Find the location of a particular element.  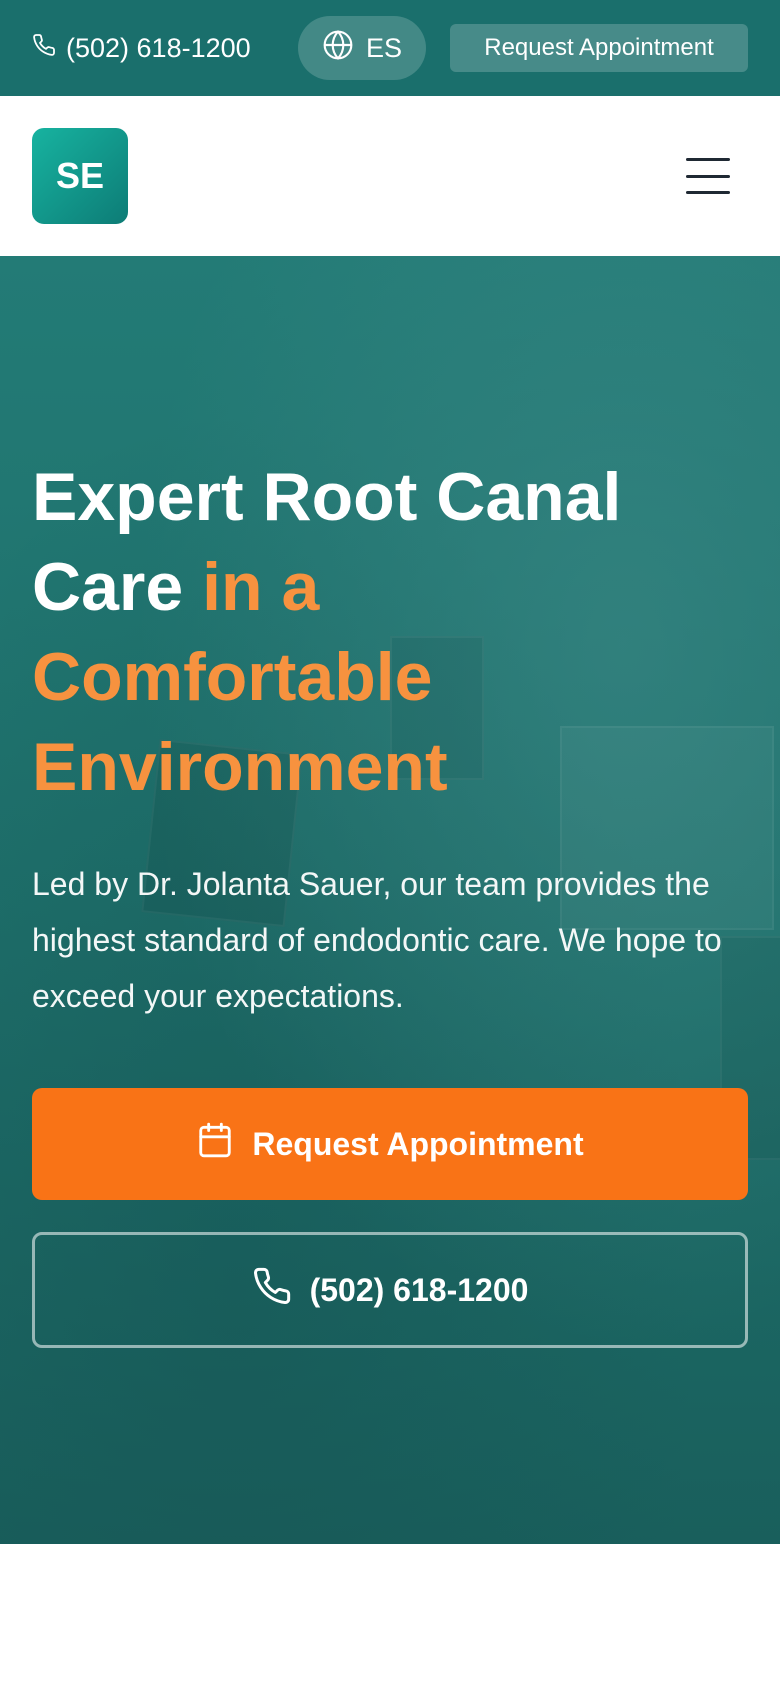

top-phone-text: (502) 618-1200 is located at coordinates (158, 47).